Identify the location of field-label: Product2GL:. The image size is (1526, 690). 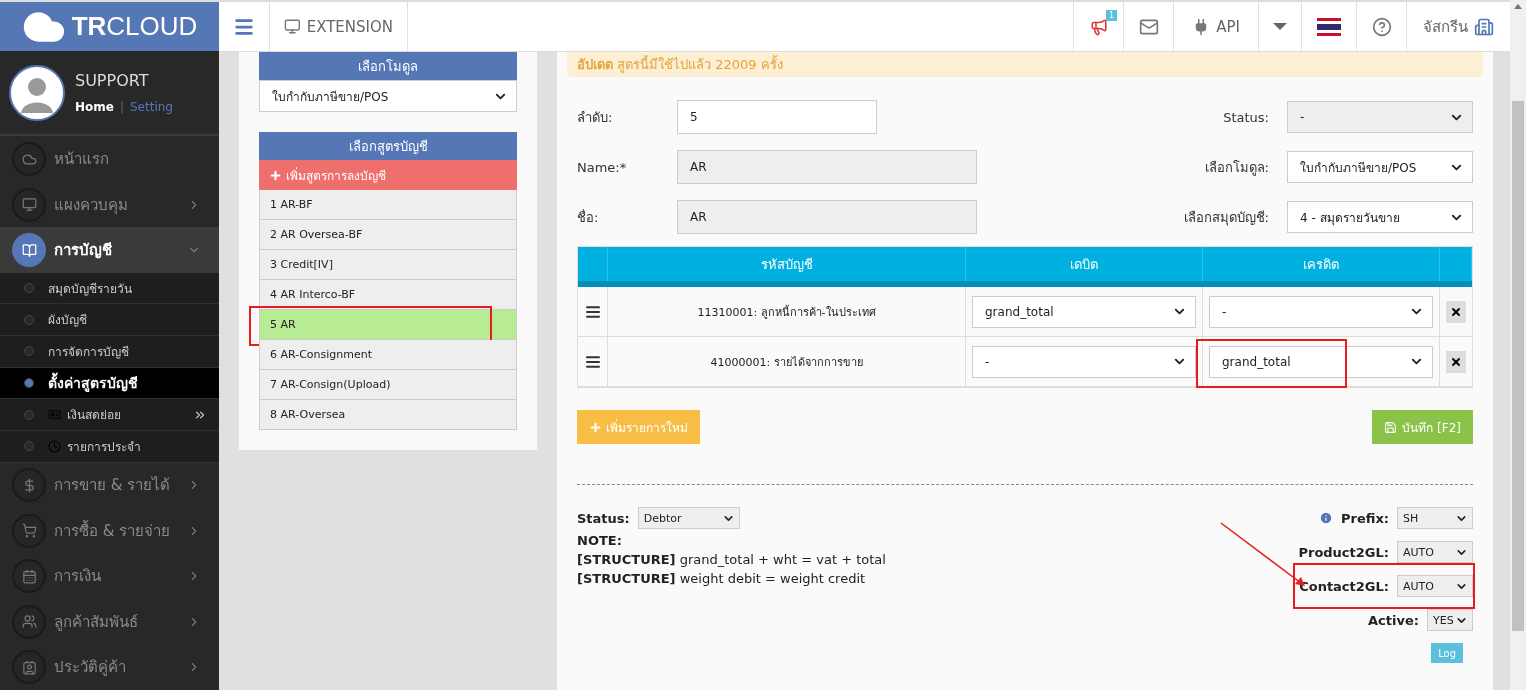
(1343, 552).